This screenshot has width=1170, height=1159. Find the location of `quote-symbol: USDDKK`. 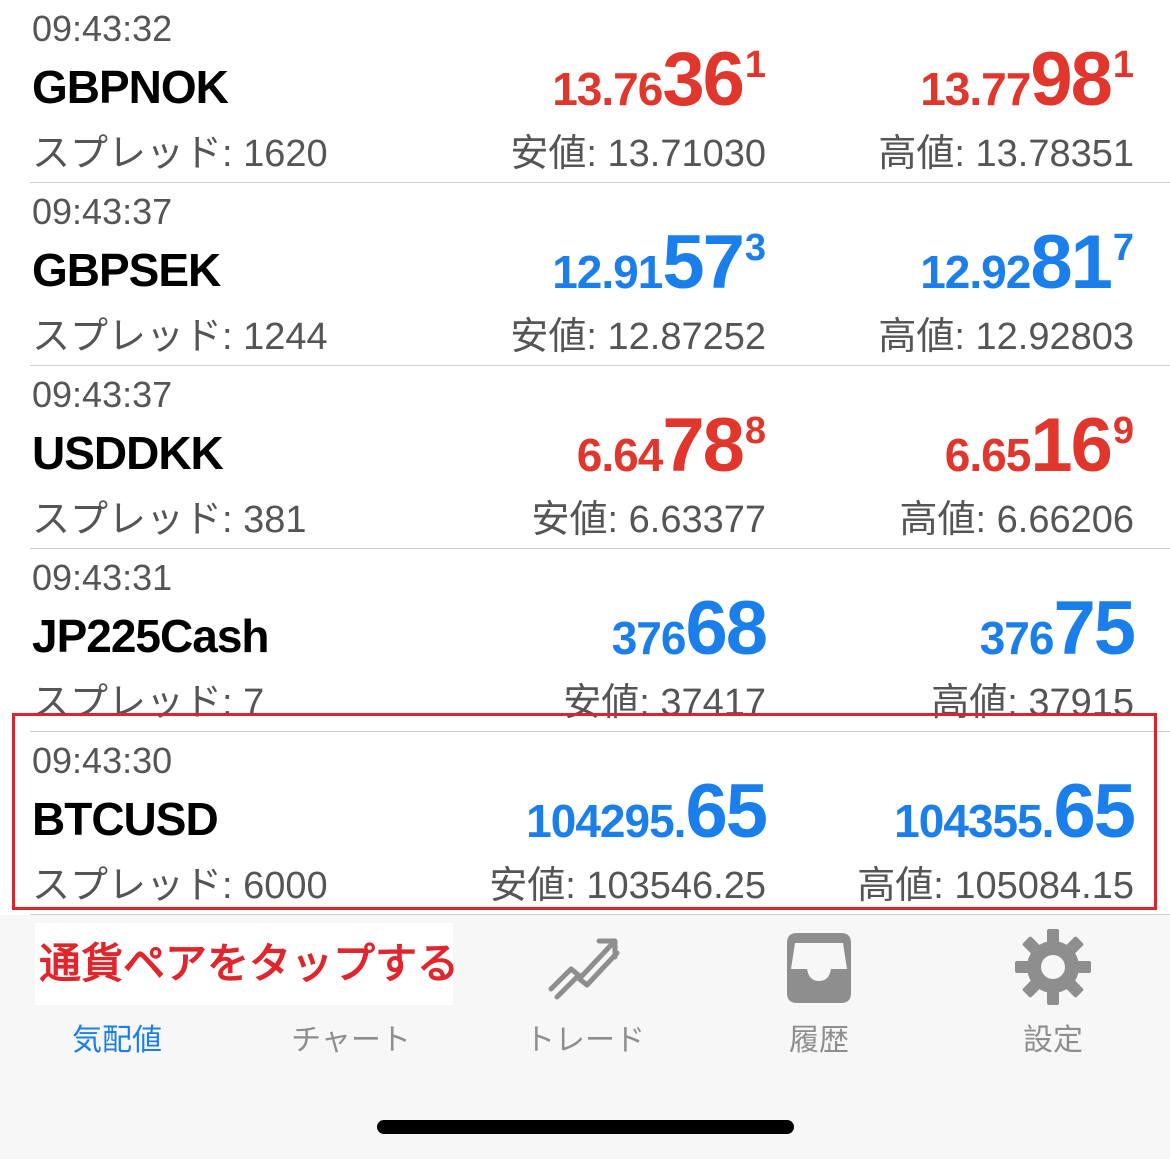

quote-symbol: USDDKK is located at coordinates (128, 453).